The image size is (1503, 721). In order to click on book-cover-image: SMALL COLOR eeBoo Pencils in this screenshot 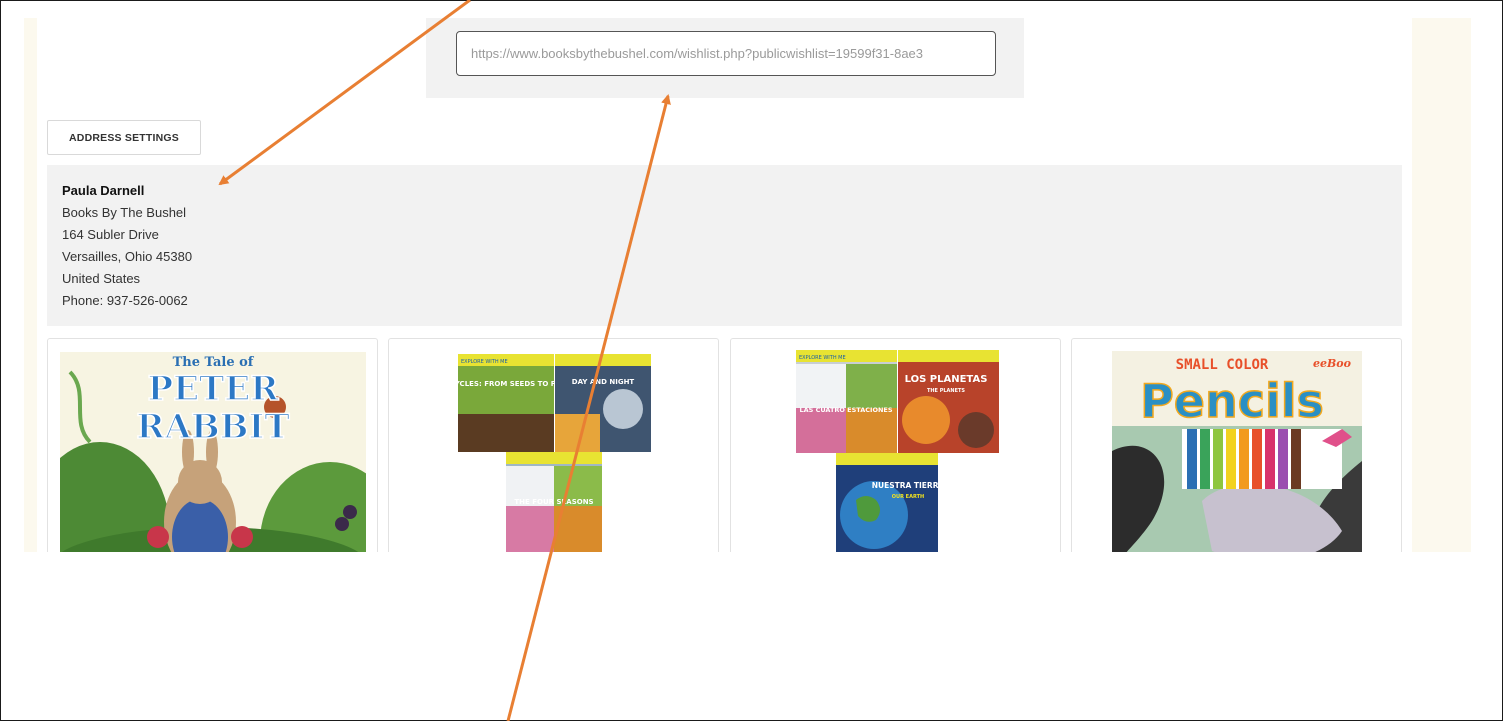, I will do `click(1237, 451)`.